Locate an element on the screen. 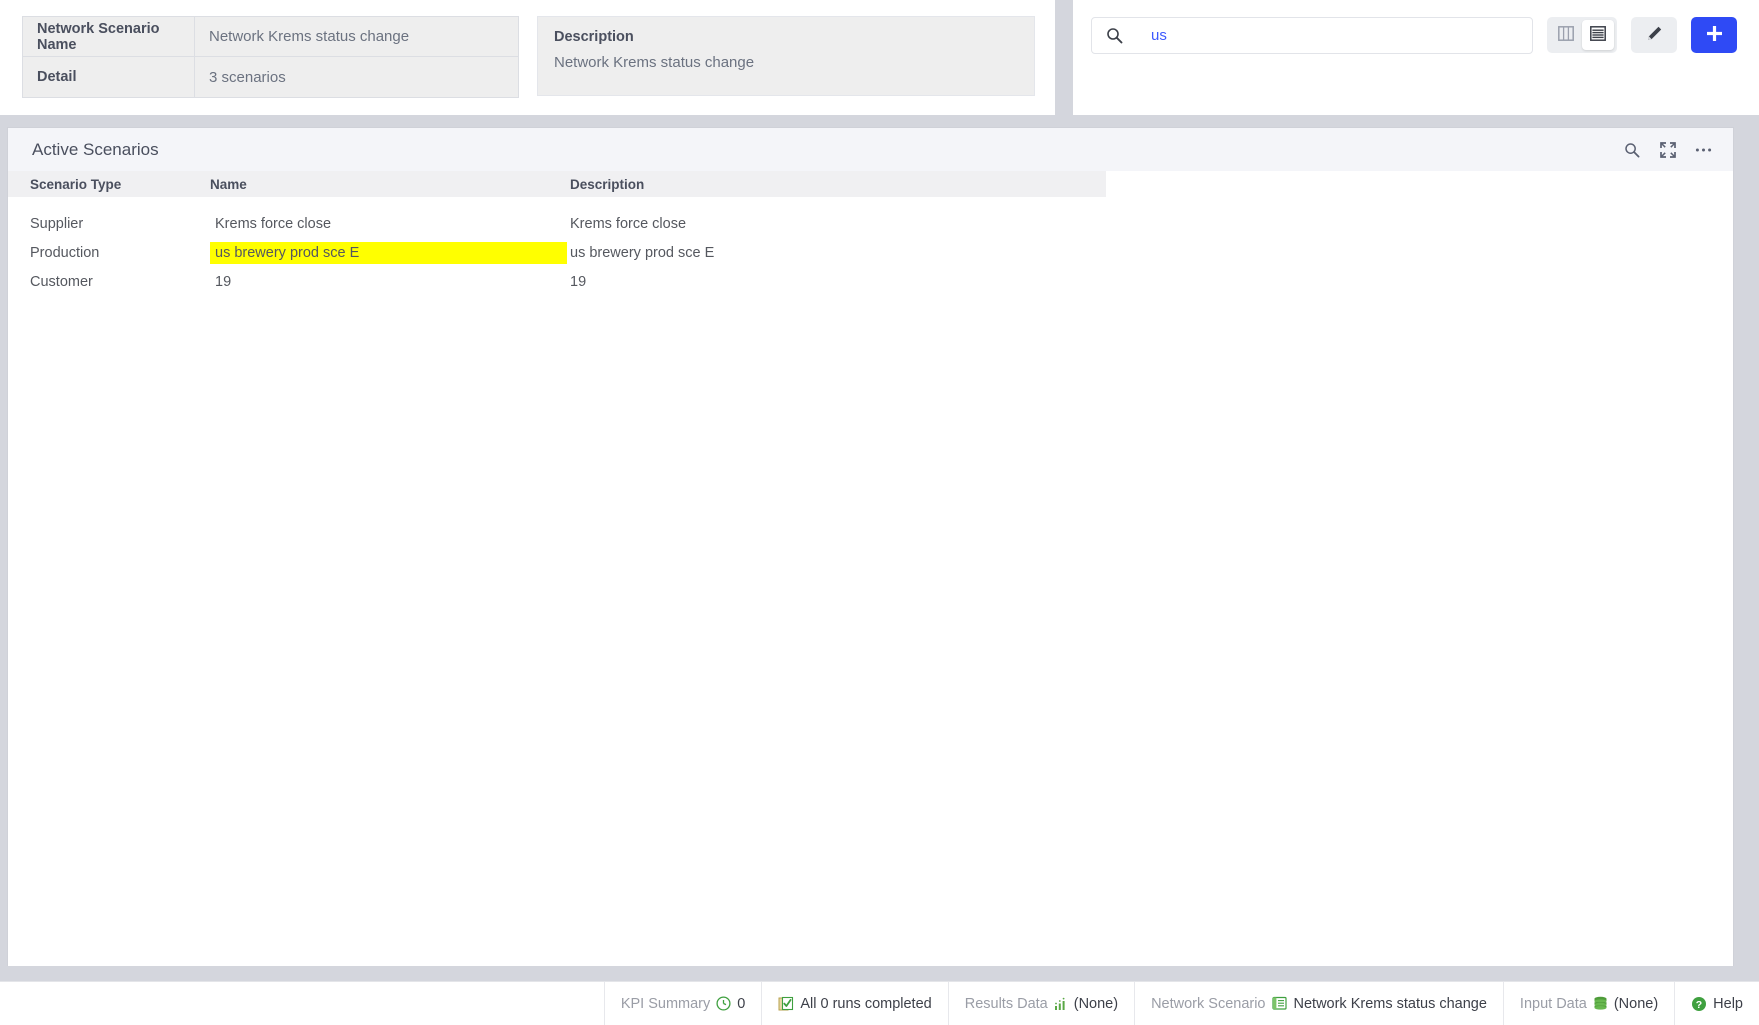  info-label-detail: Detail is located at coordinates (109, 77).